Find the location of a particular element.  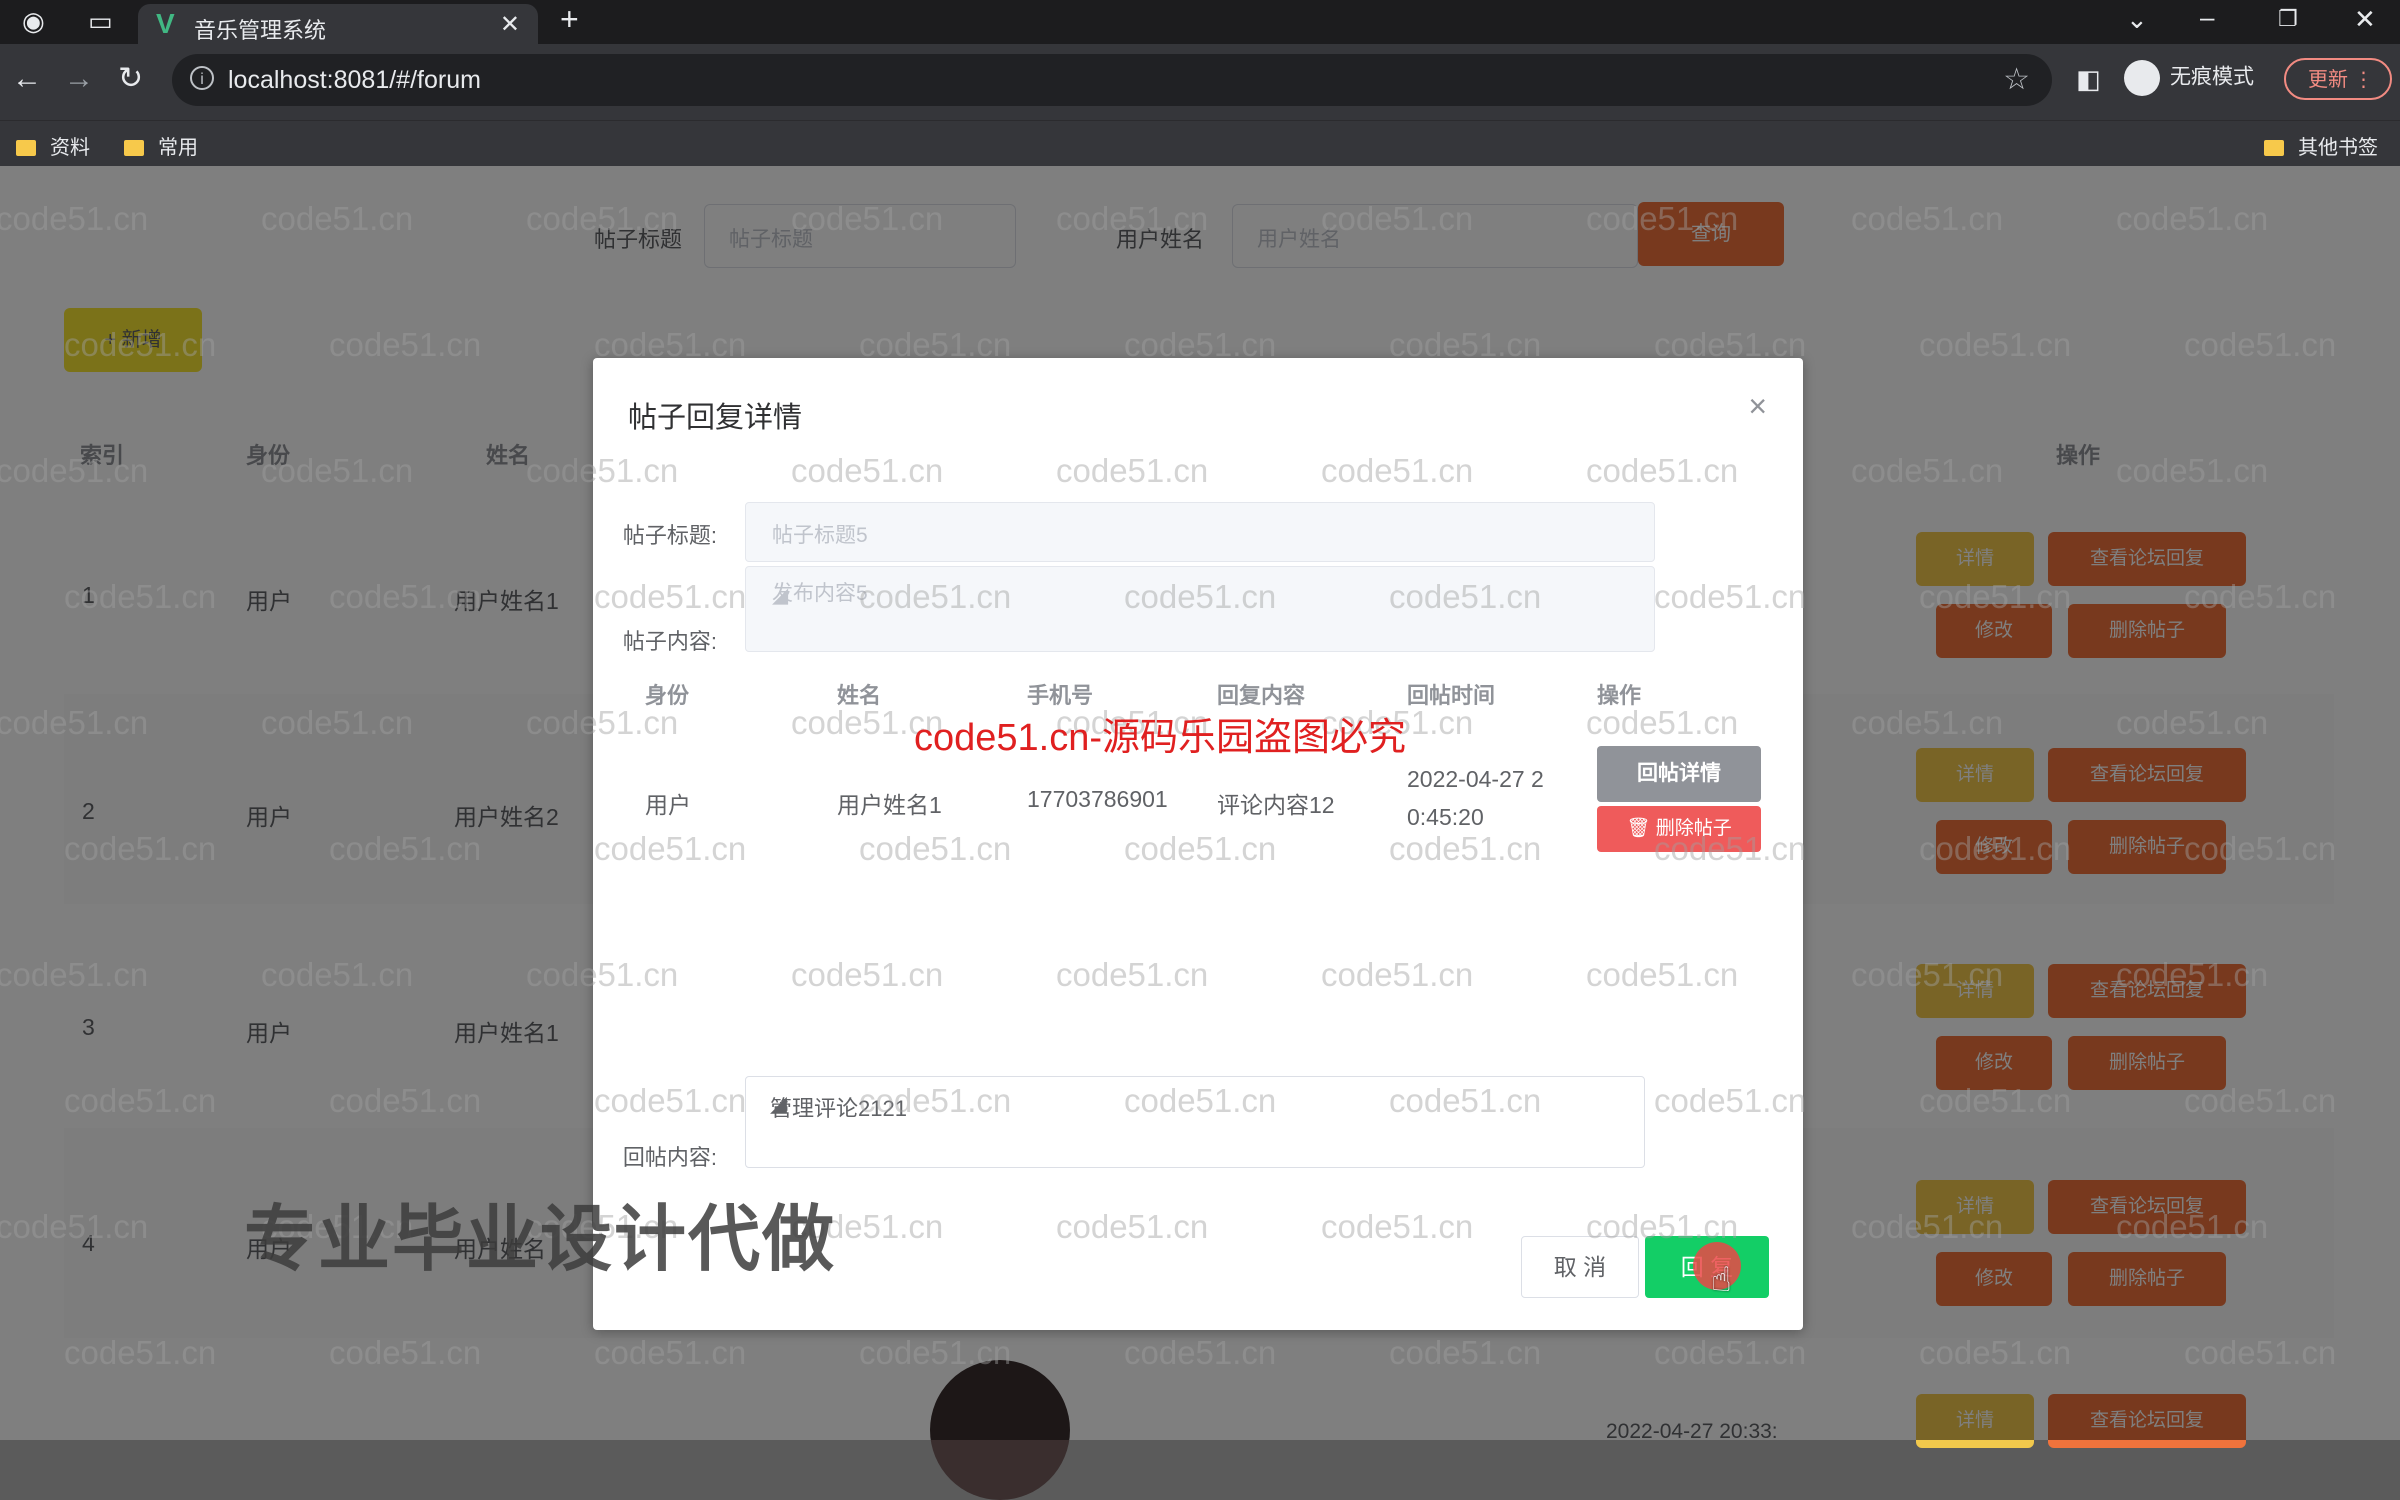

reply-identity: 用户 is located at coordinates (668, 805).